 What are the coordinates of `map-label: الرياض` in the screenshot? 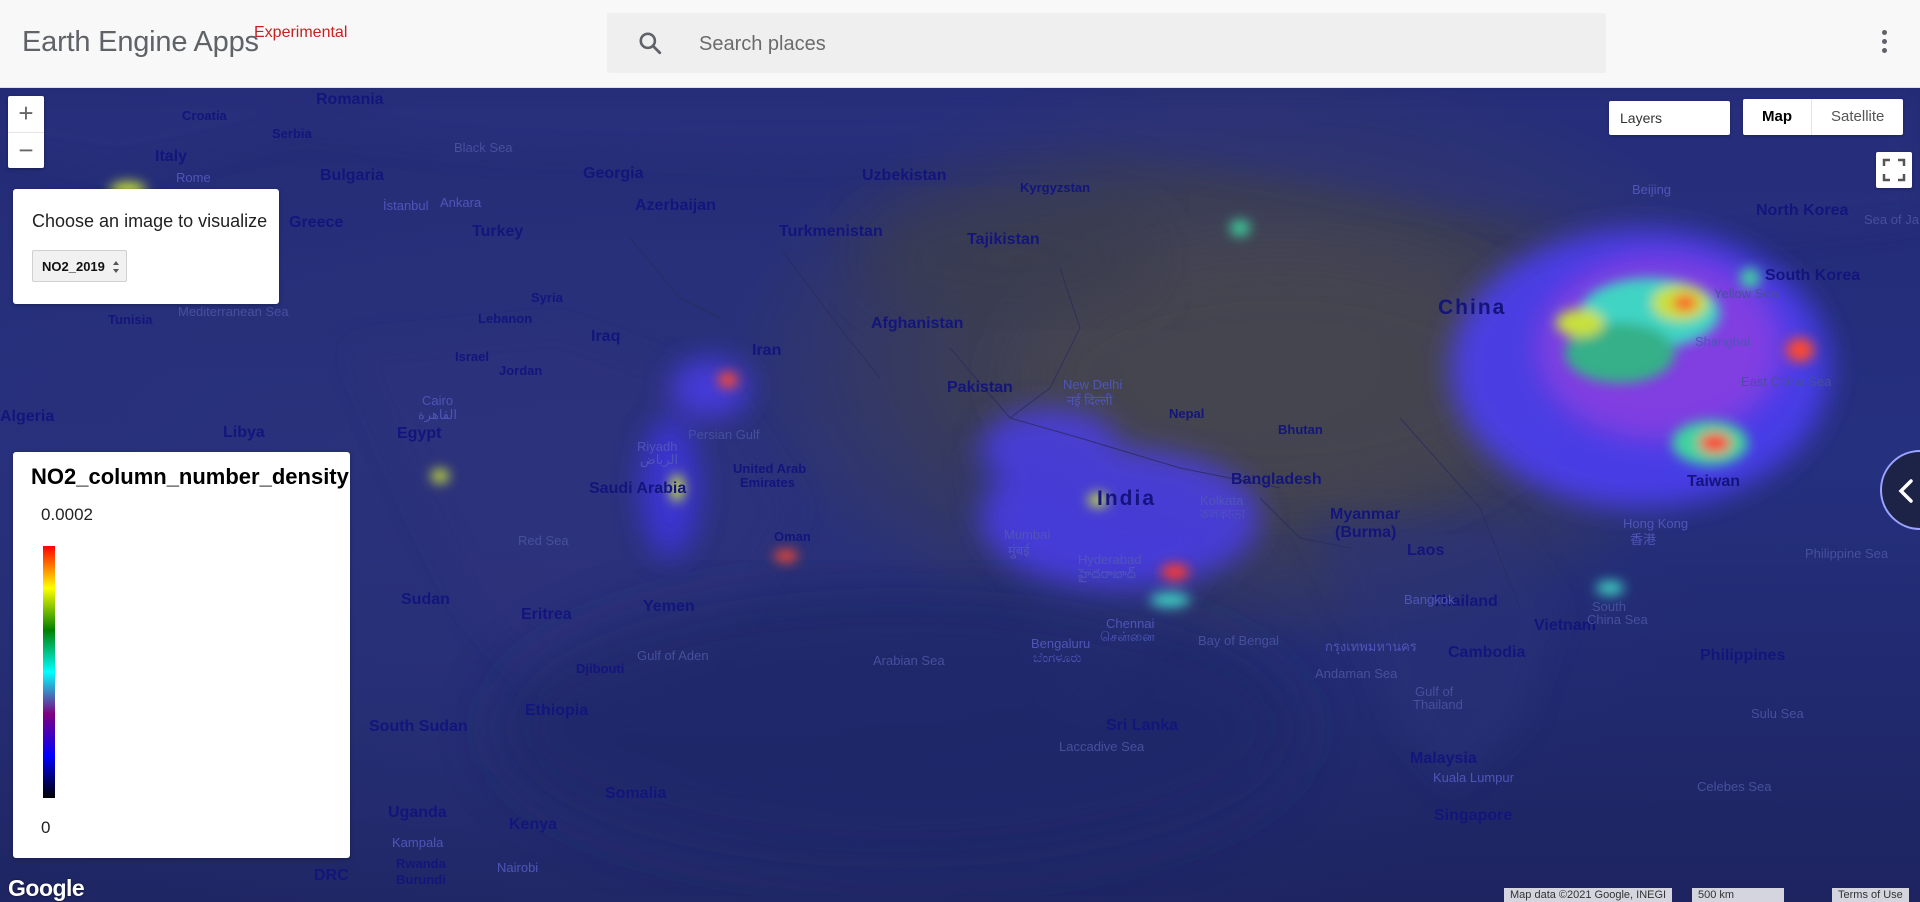 It's located at (659, 459).